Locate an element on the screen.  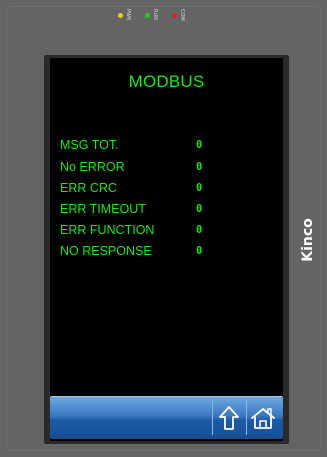
stat-row-msg-tot: MSG TOT. 0 is located at coordinates (170, 147).